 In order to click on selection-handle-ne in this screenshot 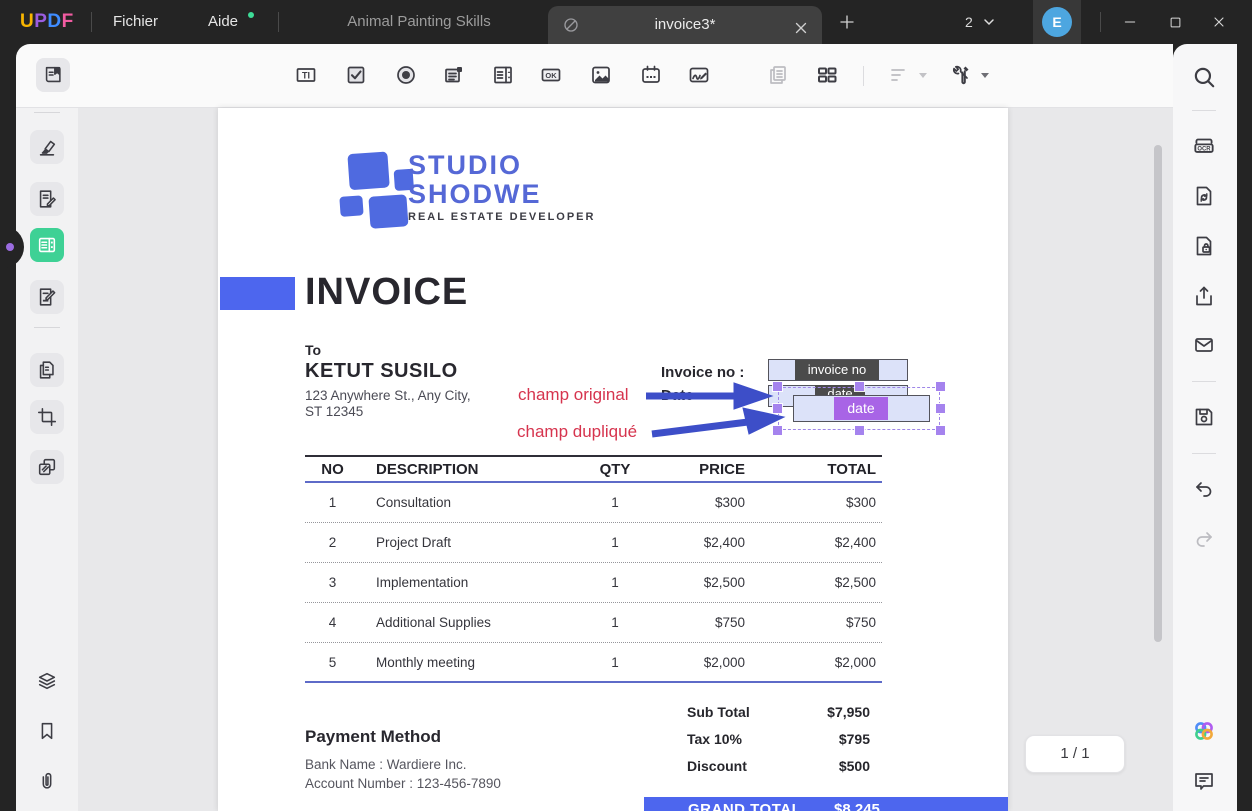, I will do `click(940, 386)`.